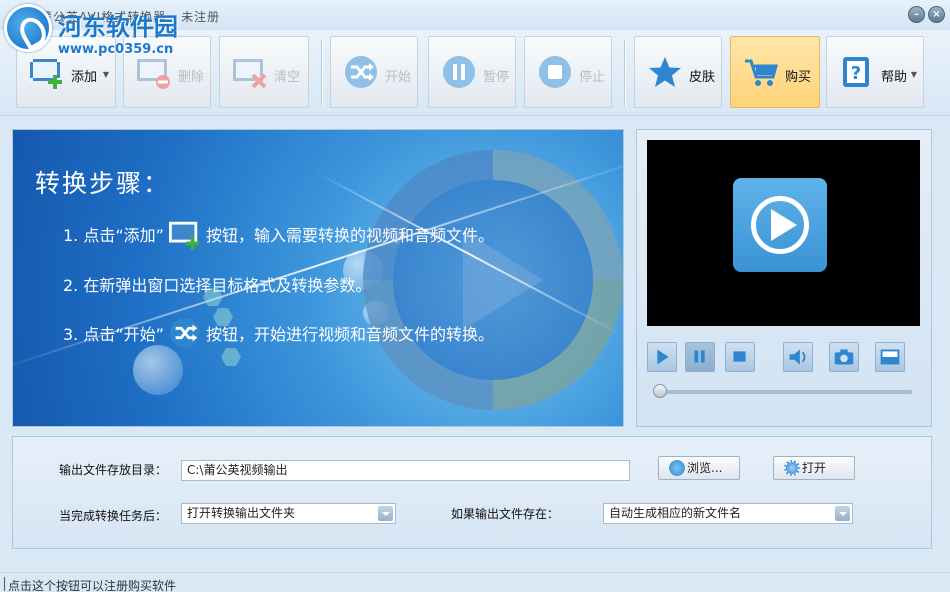 The width and height of the screenshot is (950, 592). What do you see at coordinates (665, 72) in the screenshot?
I see `star-icon` at bounding box center [665, 72].